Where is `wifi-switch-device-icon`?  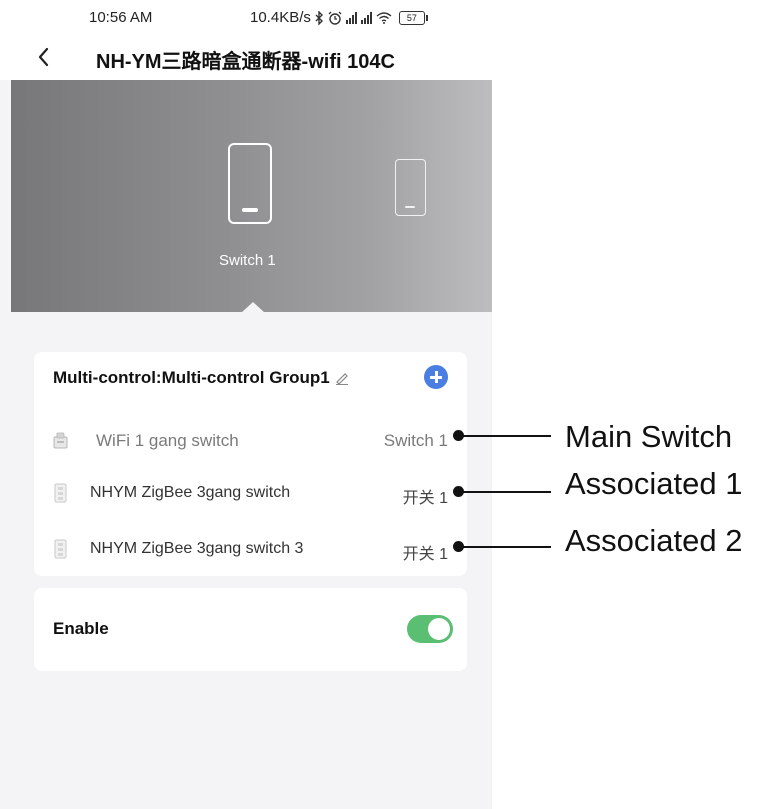
wifi-switch-device-icon is located at coordinates (60, 440).